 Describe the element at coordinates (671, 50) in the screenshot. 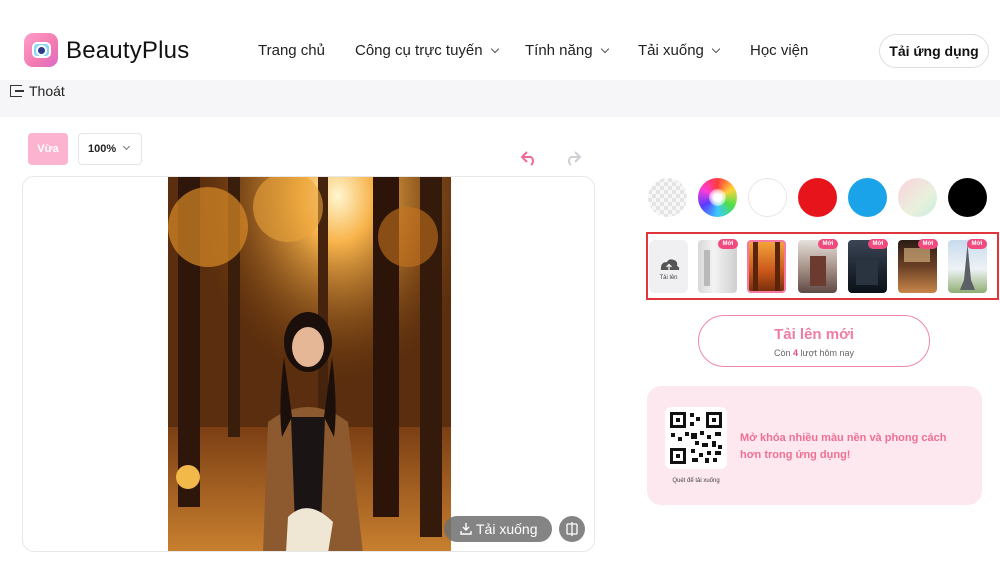

I see `nav-label: Tải xuống` at that location.